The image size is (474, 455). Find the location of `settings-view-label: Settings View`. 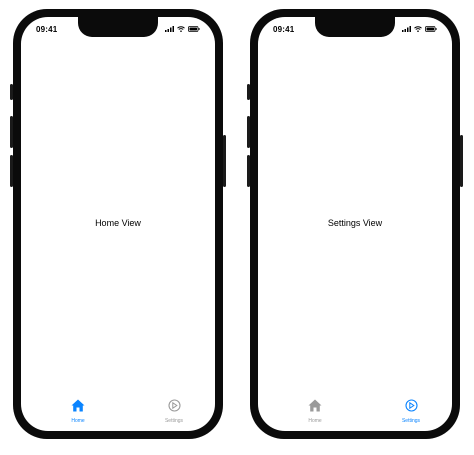

settings-view-label: Settings View is located at coordinates (355, 223).